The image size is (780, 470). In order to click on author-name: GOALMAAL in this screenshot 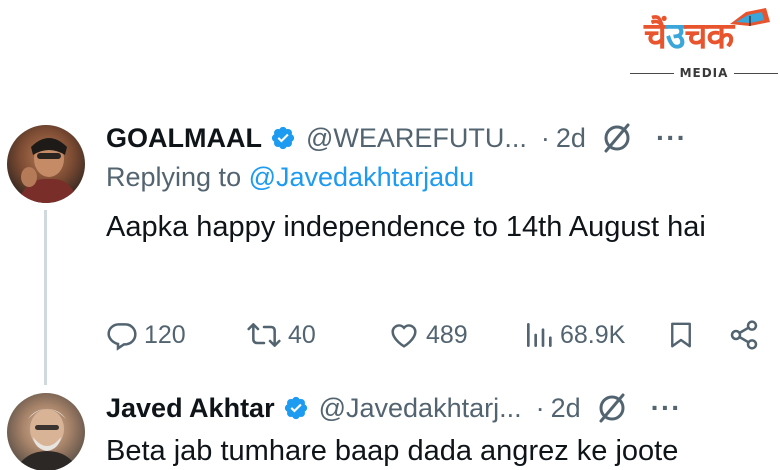, I will do `click(184, 138)`.